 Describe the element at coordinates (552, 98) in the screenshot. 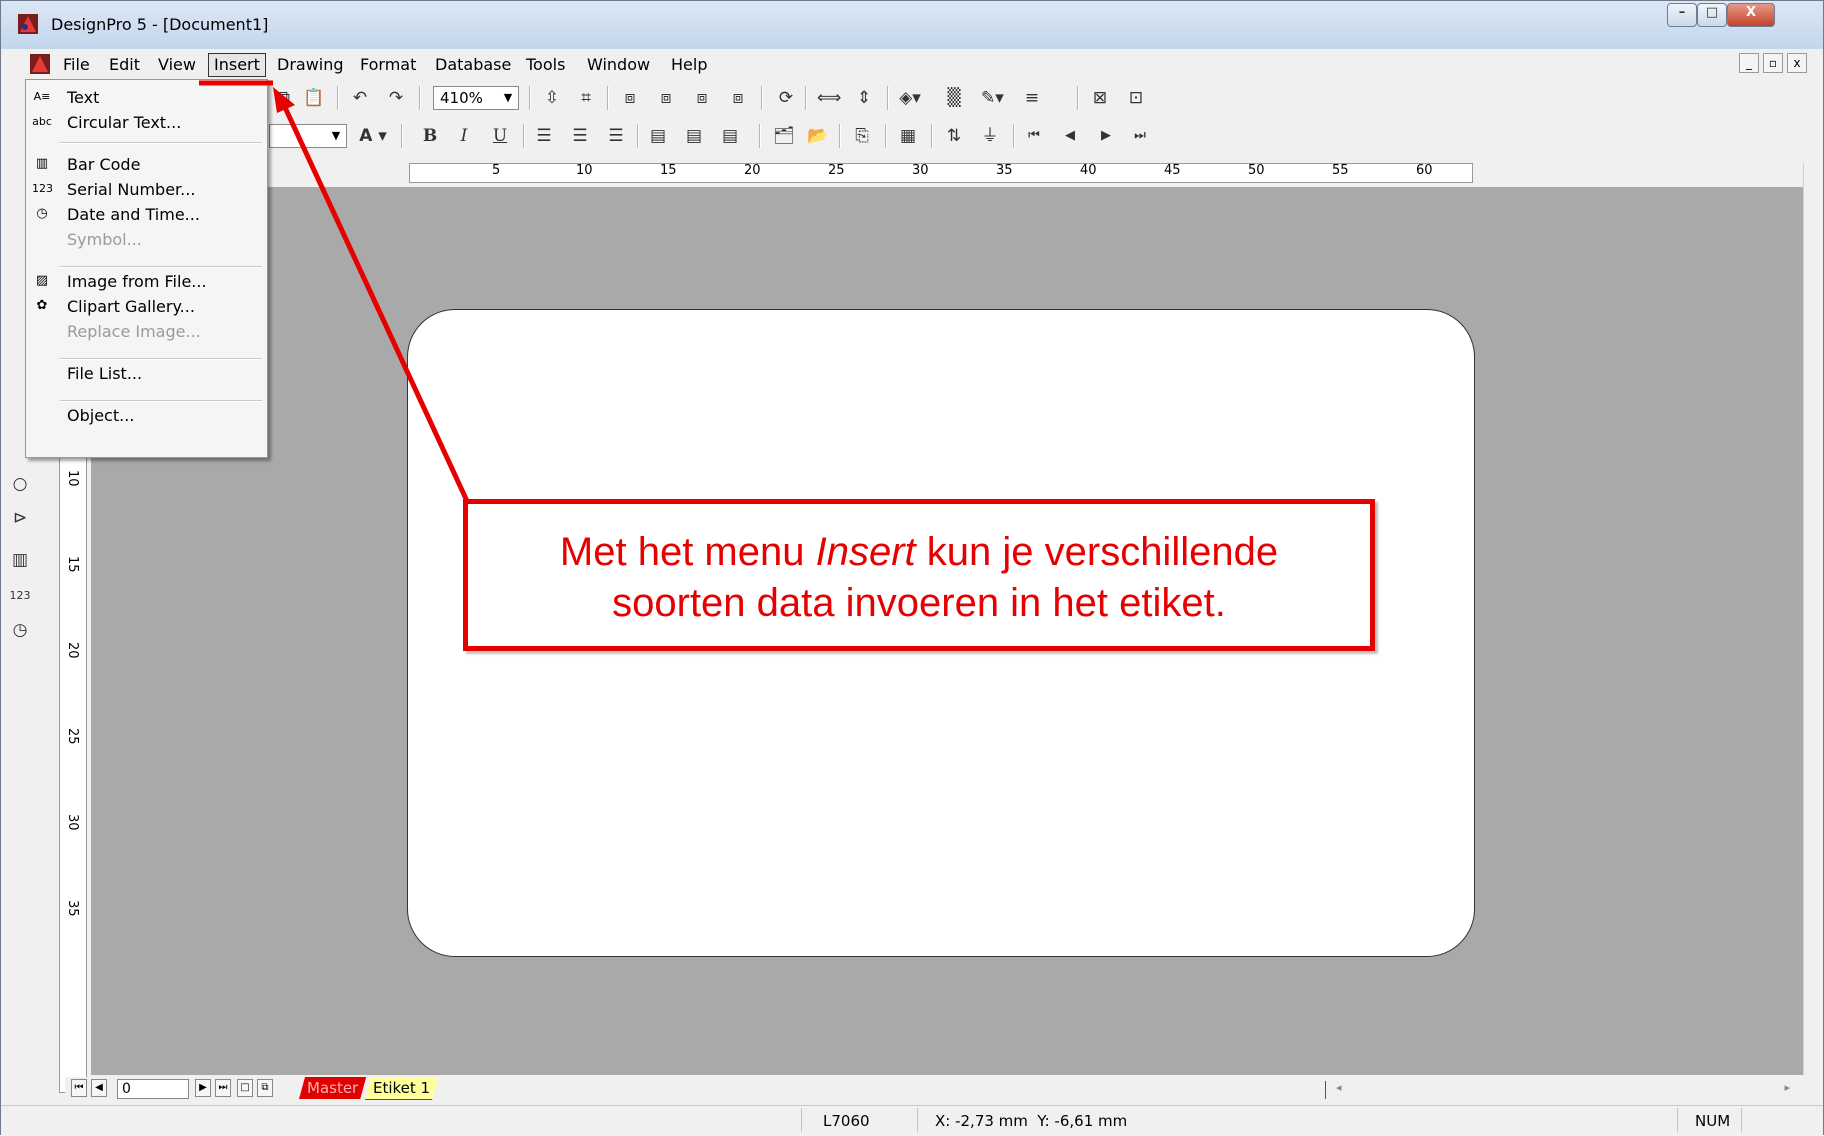

I see `fit-icon: ⇳` at that location.